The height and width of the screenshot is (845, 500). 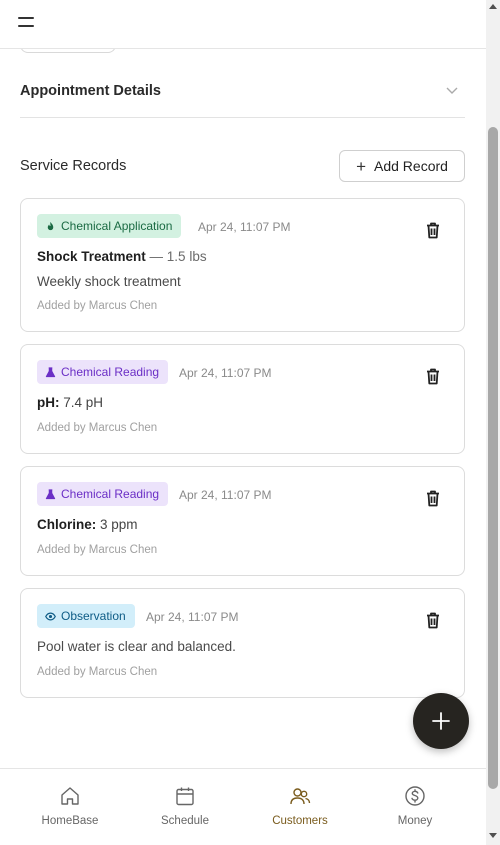 What do you see at coordinates (242, 94) in the screenshot?
I see `appointment-details-accordion: Appointment Details` at bounding box center [242, 94].